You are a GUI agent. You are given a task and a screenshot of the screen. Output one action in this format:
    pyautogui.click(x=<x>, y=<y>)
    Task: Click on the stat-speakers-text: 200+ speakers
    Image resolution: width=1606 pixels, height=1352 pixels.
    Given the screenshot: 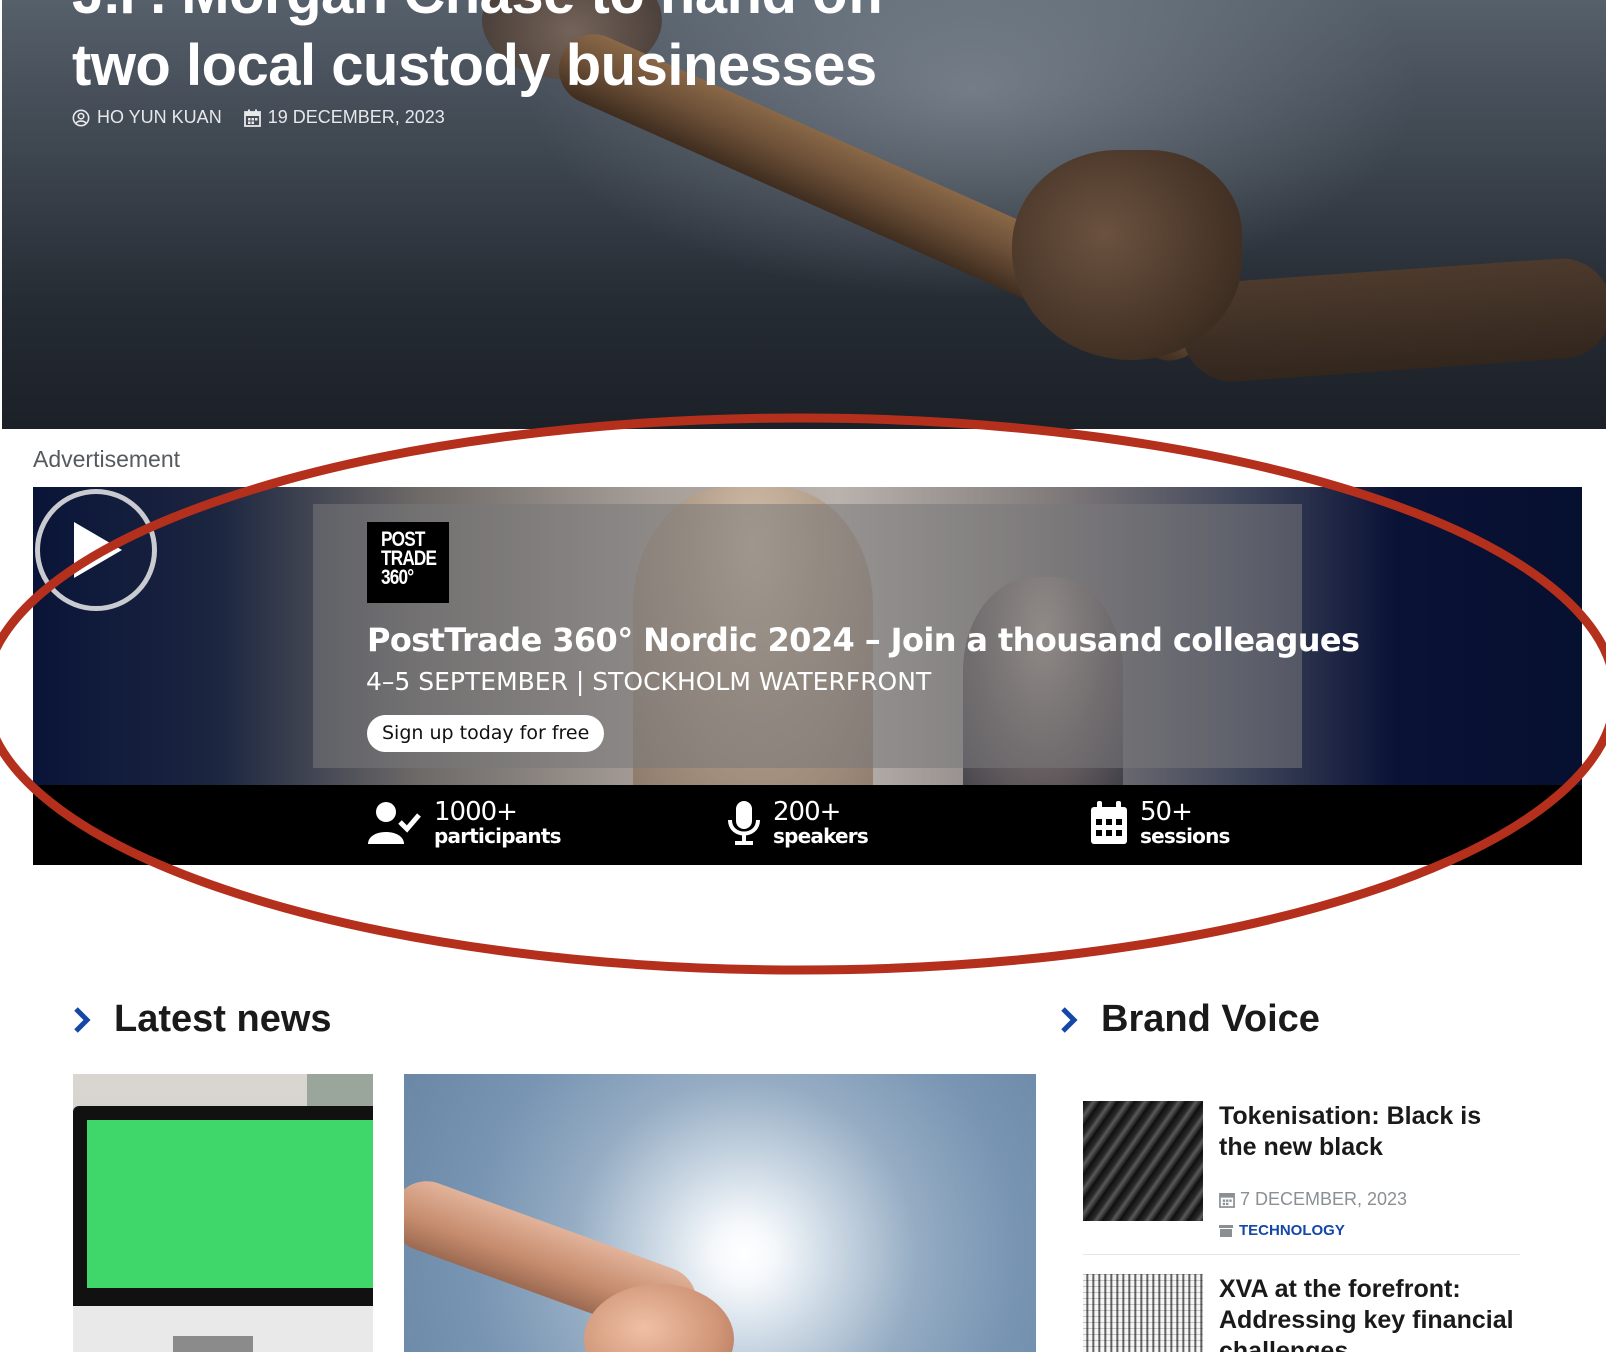 What is the action you would take?
    pyautogui.click(x=821, y=822)
    